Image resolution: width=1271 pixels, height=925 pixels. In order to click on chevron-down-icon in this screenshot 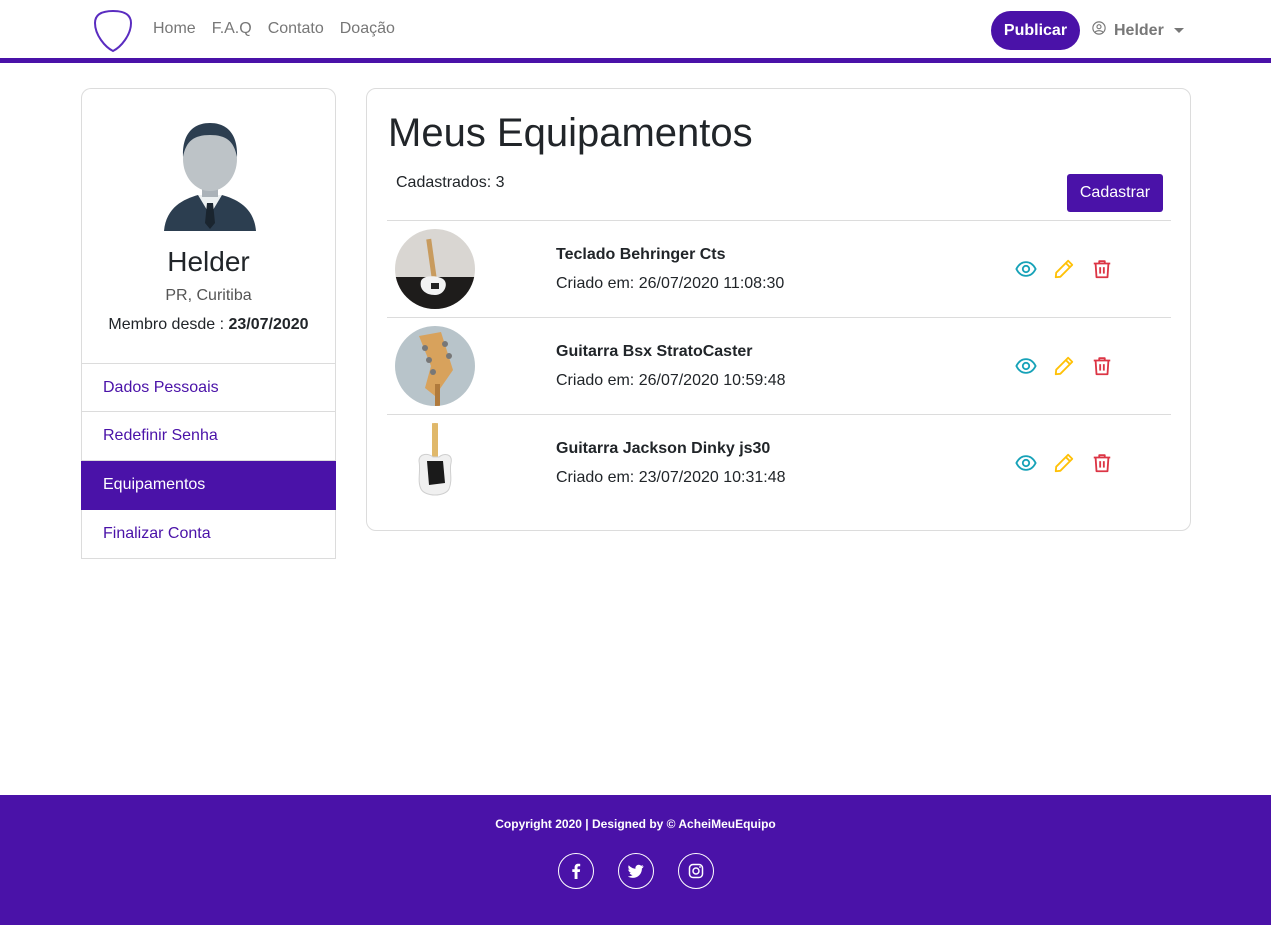, I will do `click(1178, 30)`.